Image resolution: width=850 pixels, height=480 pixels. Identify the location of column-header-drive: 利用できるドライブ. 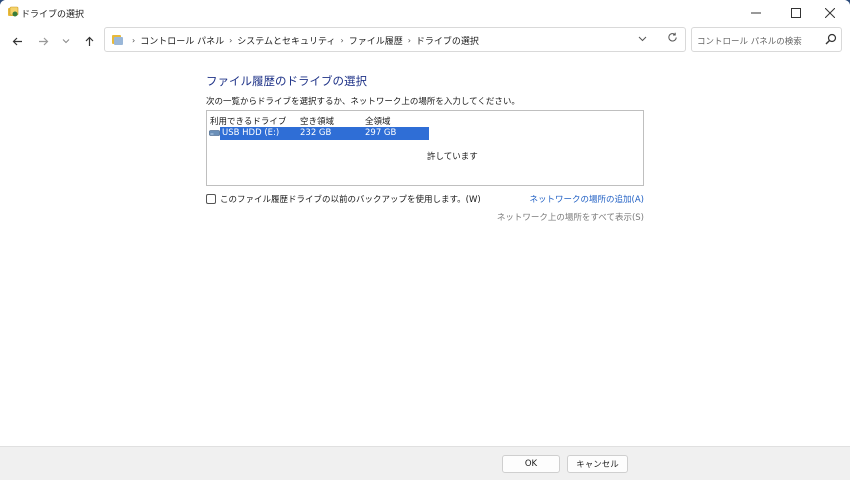
(248, 121).